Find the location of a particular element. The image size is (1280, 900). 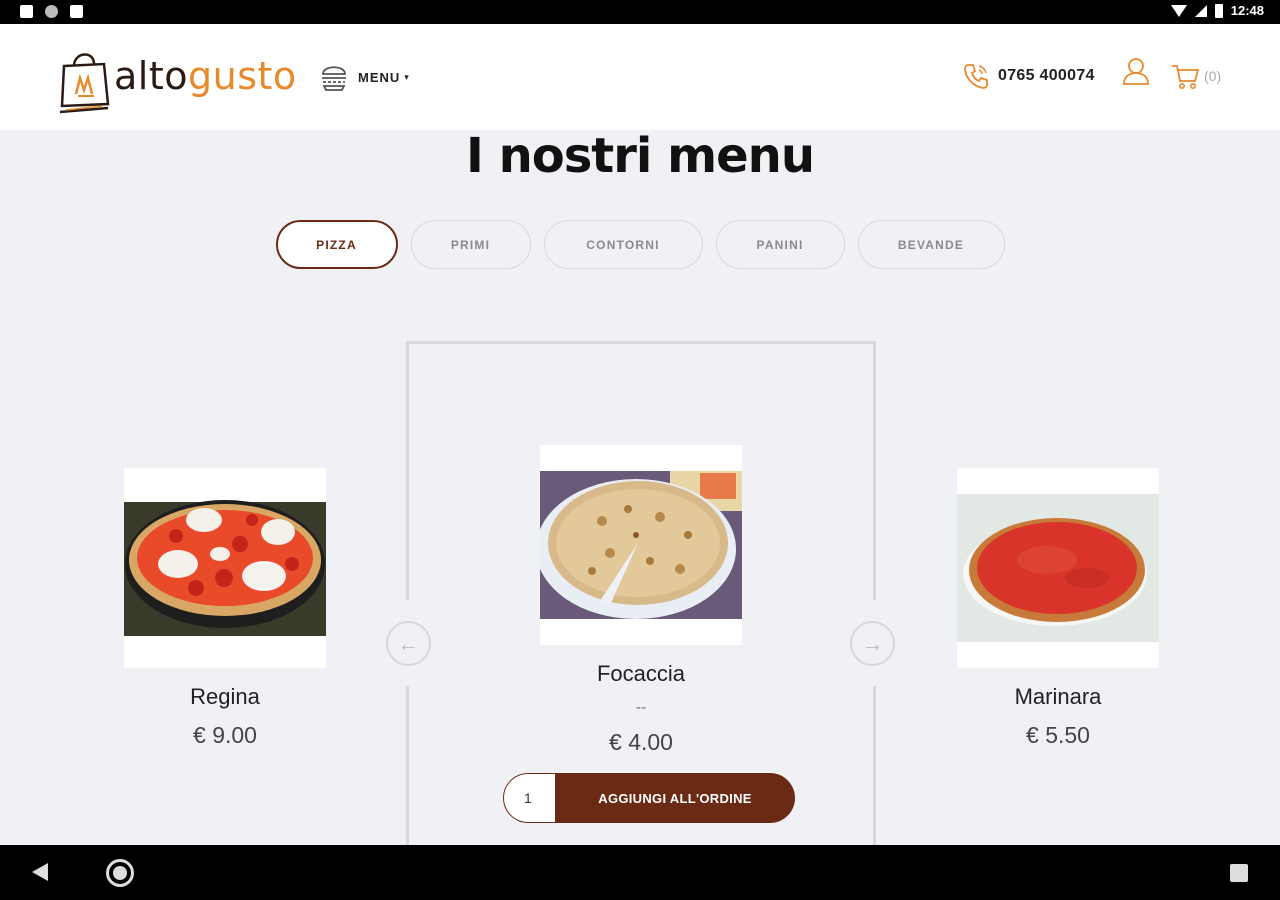

clock: 12:48 is located at coordinates (1247, 10).